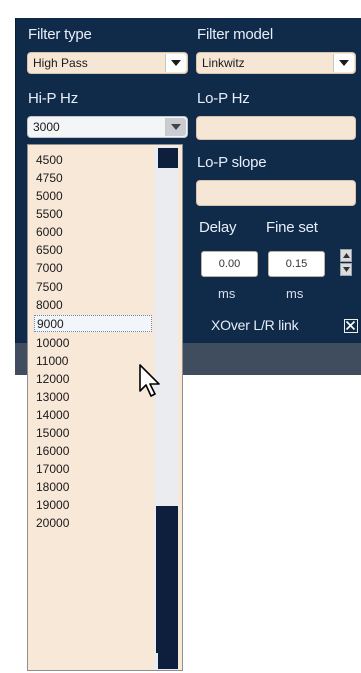 This screenshot has width=361, height=673. I want to click on xover-link-label: XOver L/R link, so click(255, 325).